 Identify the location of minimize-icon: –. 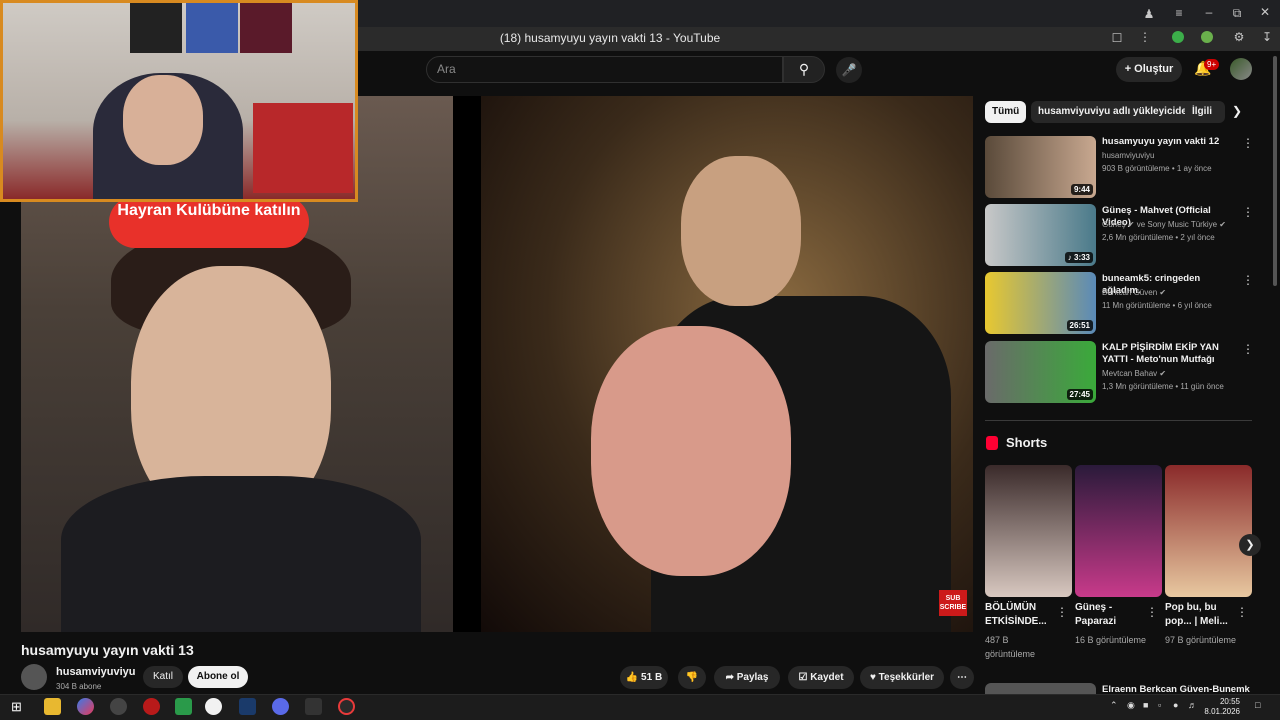
(1209, 12).